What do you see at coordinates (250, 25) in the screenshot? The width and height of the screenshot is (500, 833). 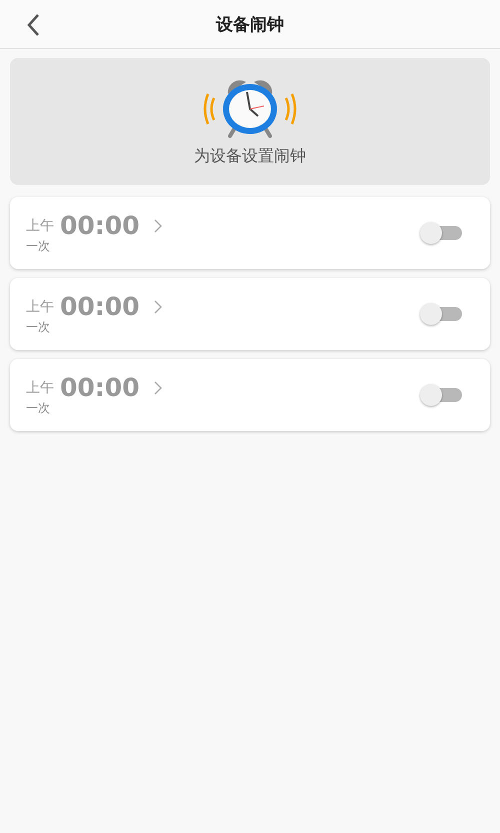 I see `page-title: 设备闹钟` at bounding box center [250, 25].